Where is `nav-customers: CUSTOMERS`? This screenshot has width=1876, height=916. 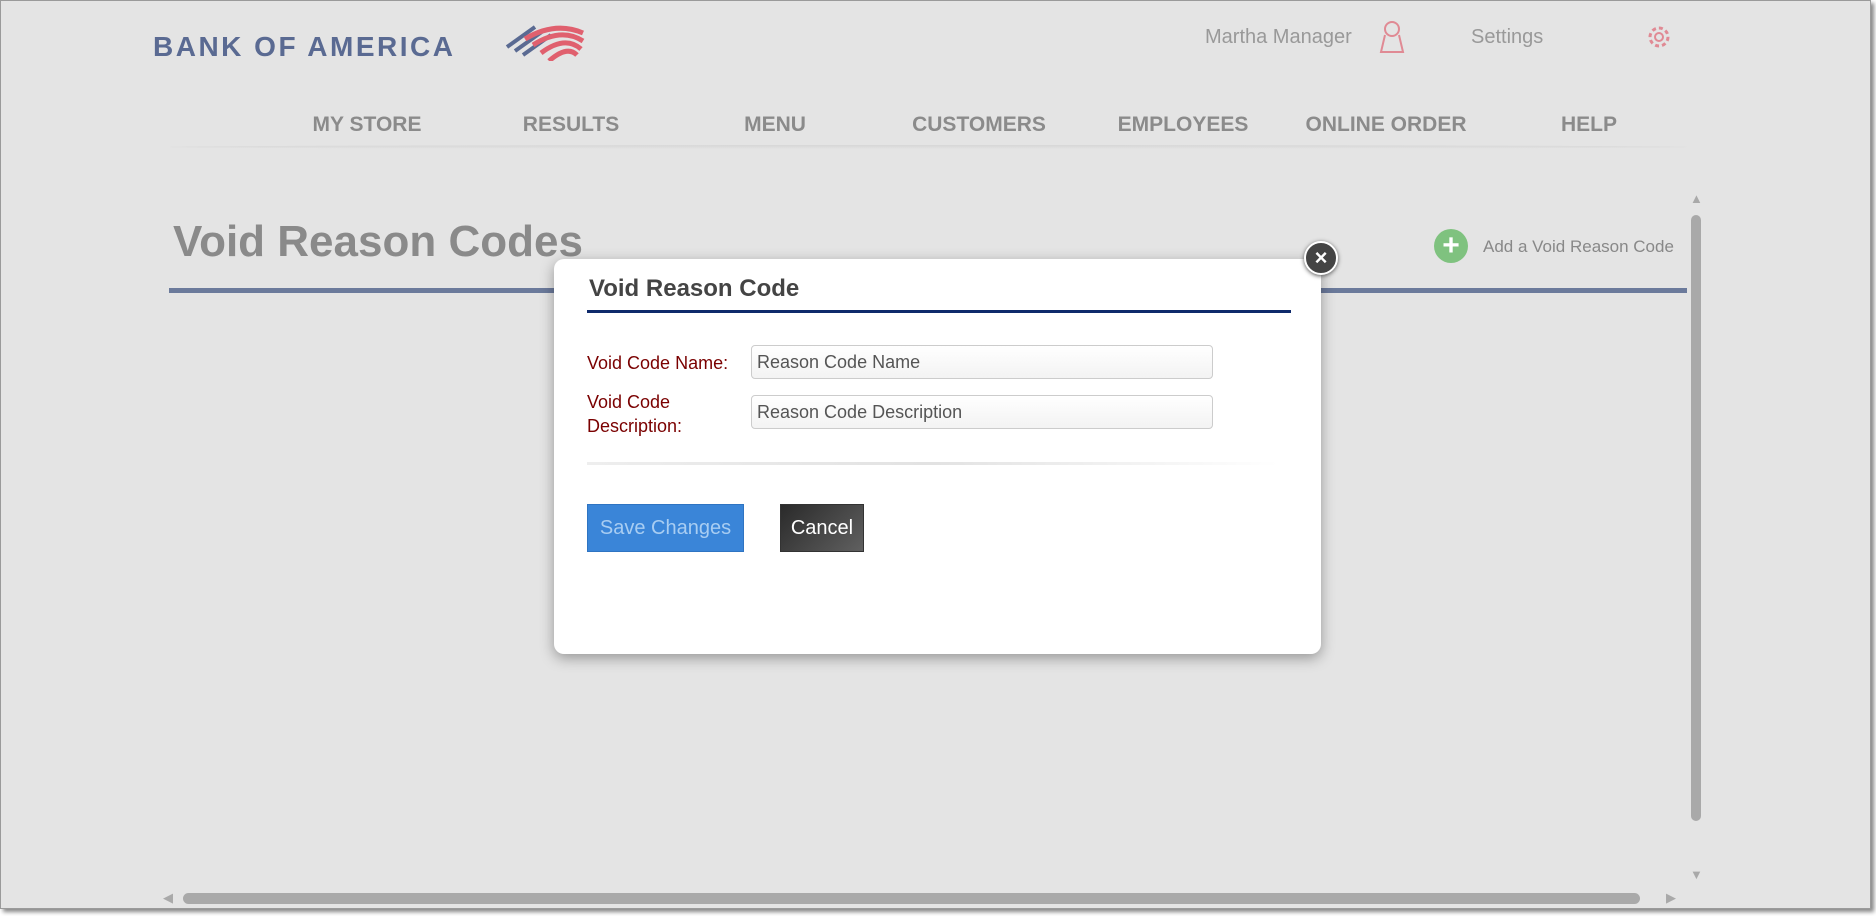 nav-customers: CUSTOMERS is located at coordinates (979, 125).